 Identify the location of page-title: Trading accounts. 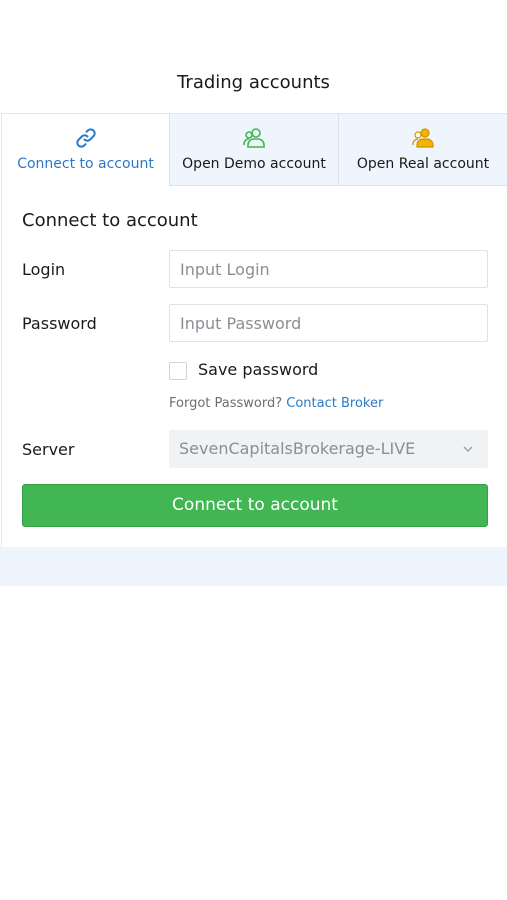
(253, 82).